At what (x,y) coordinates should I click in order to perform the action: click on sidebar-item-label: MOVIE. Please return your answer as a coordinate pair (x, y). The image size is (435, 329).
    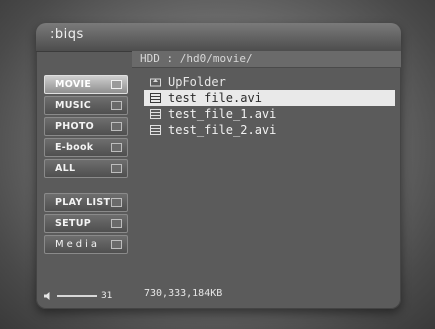
    Looking at the image, I should click on (73, 84).